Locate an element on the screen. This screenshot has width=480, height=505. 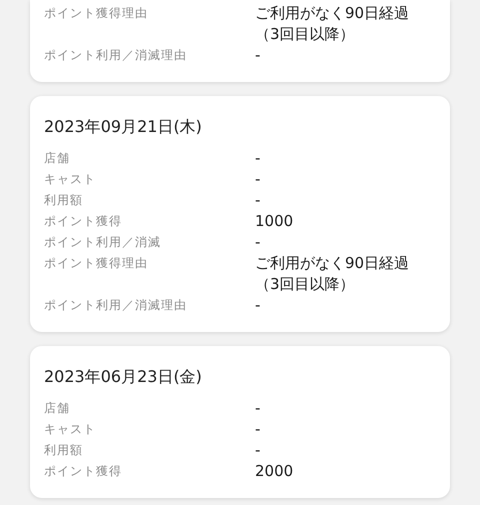
field-label: ポイント利用／消滅 is located at coordinates (102, 242).